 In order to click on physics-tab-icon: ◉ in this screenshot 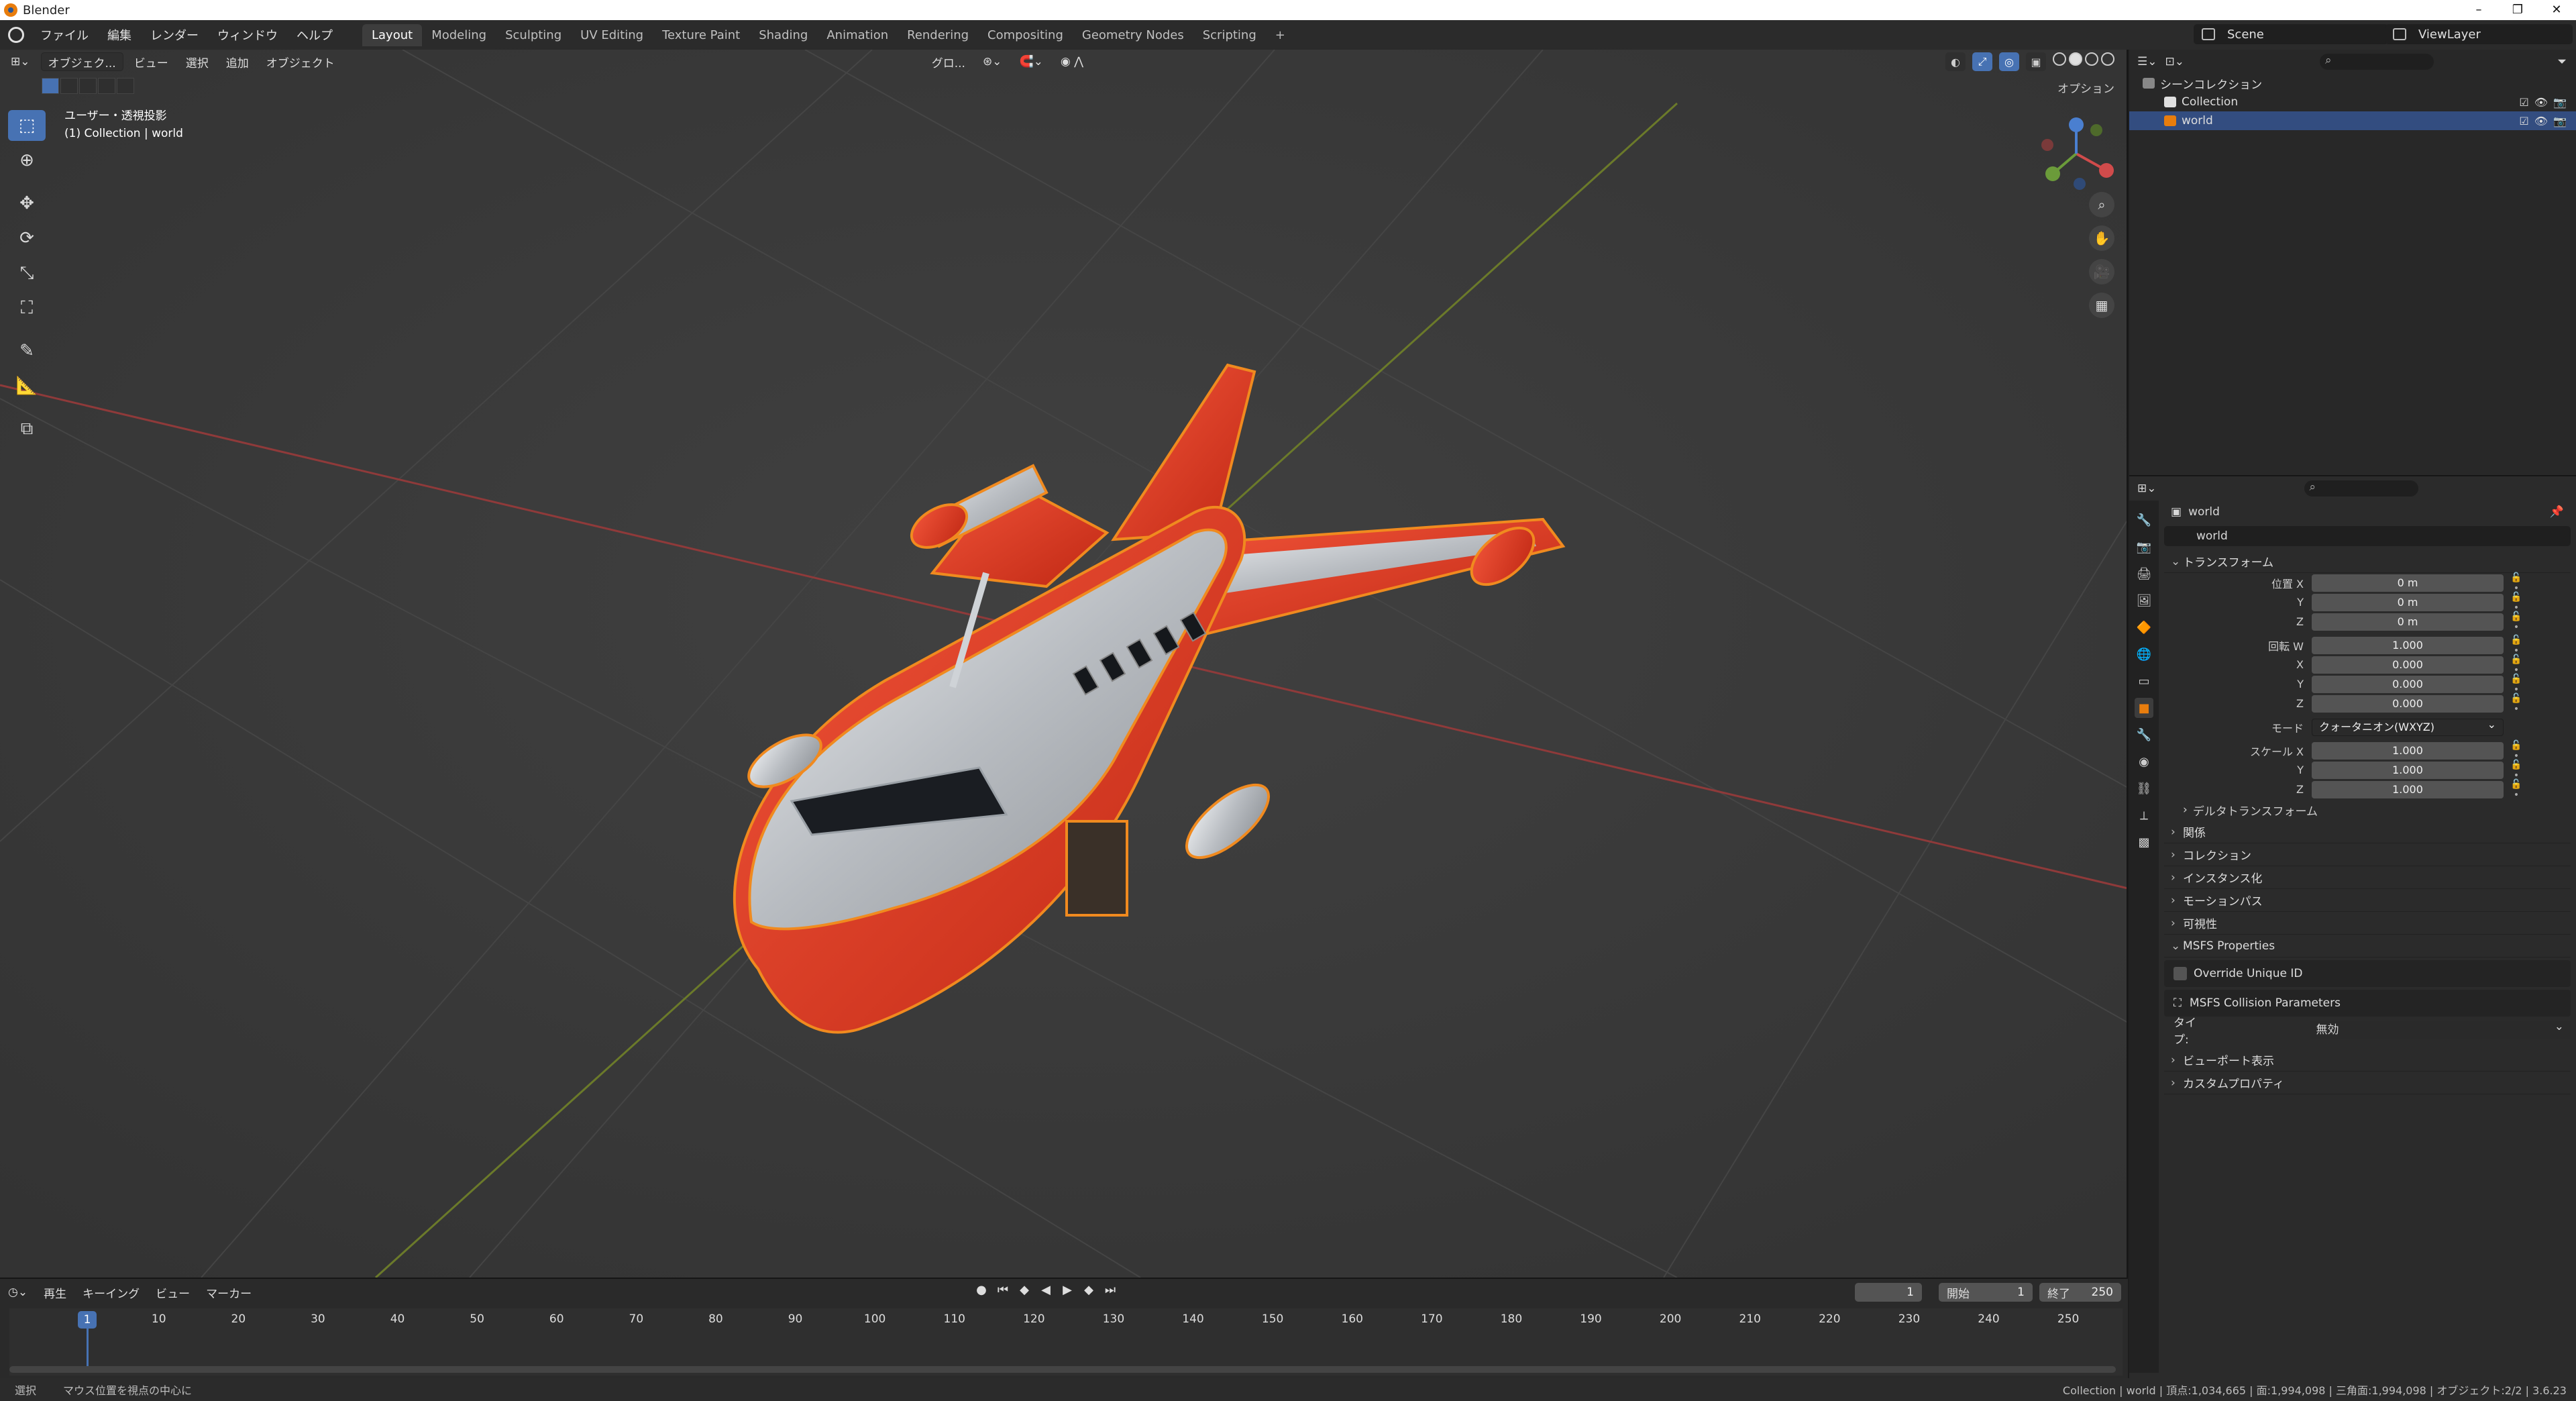, I will do `click(2144, 761)`.